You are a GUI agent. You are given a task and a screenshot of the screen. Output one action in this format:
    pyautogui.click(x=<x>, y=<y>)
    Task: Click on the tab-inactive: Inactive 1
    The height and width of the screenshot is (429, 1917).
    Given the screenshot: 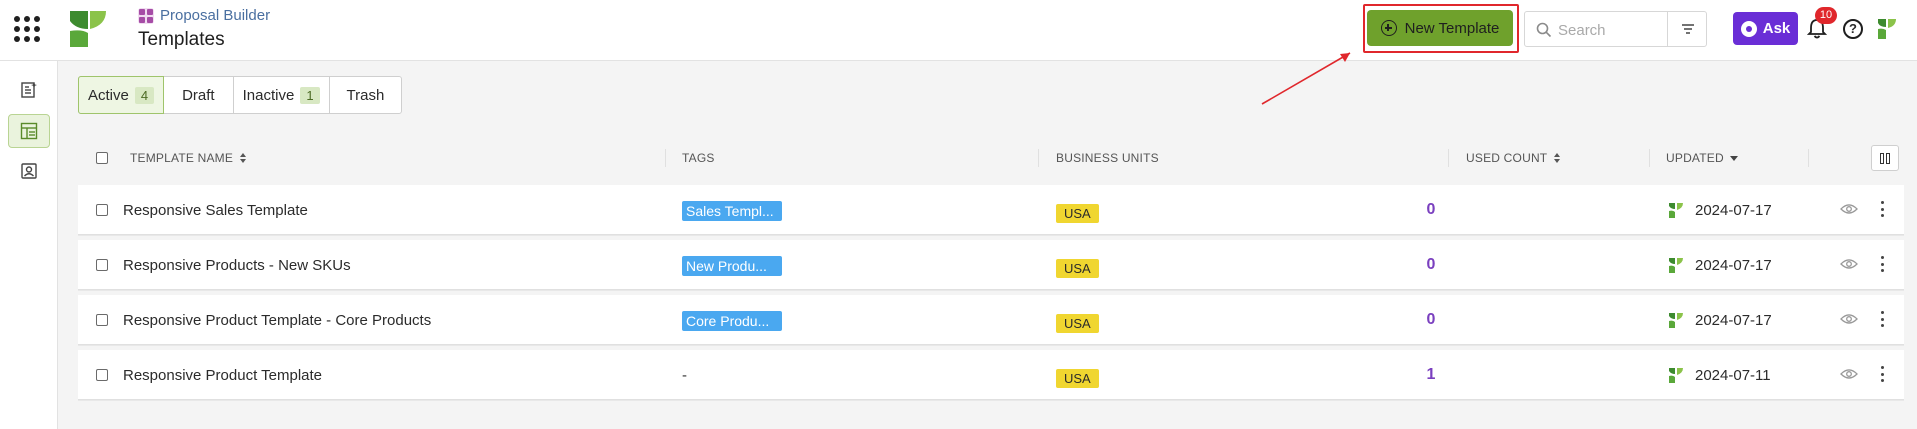 What is the action you would take?
    pyautogui.click(x=282, y=95)
    